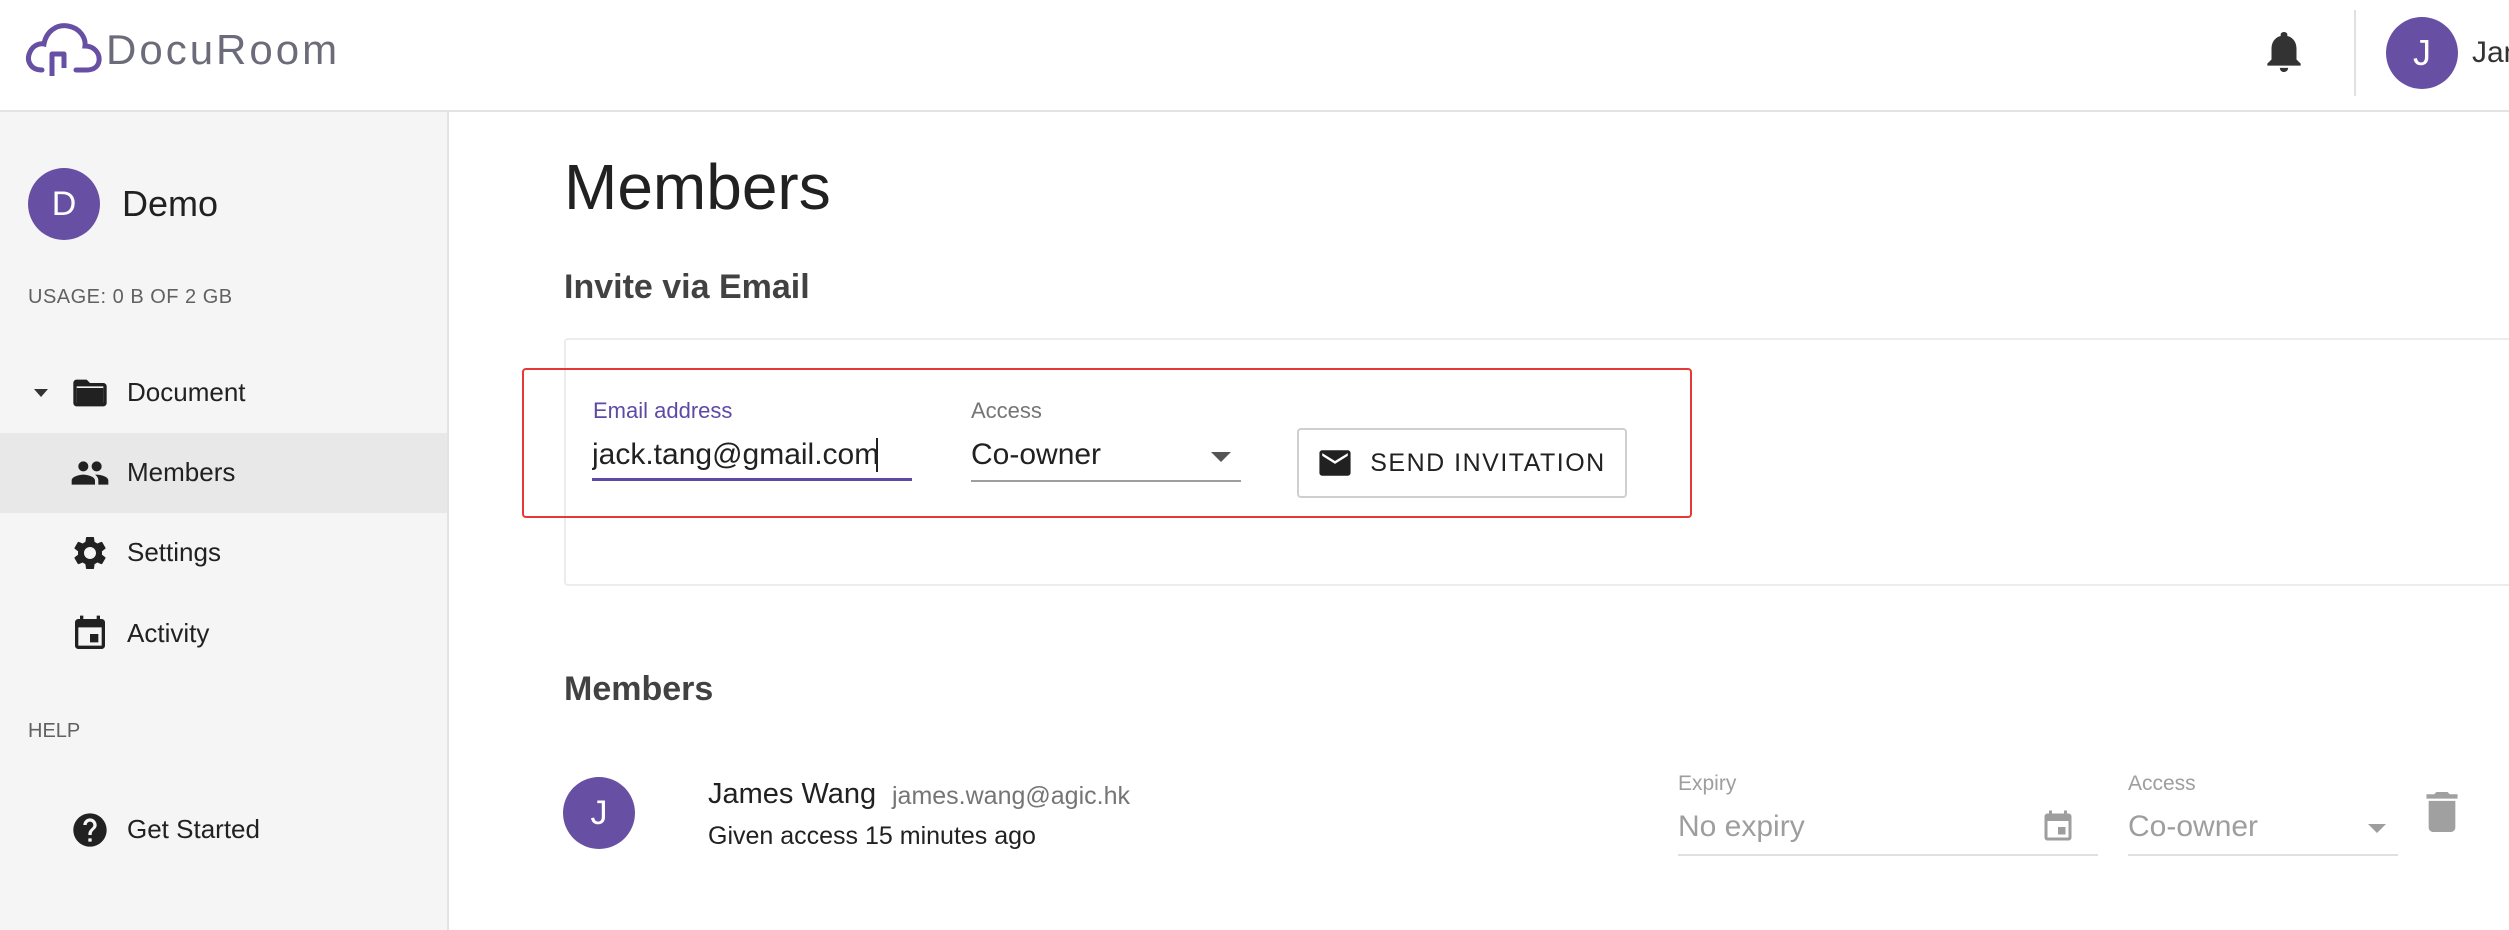  I want to click on send-invitation-button: SEND INVITATION, so click(1462, 463).